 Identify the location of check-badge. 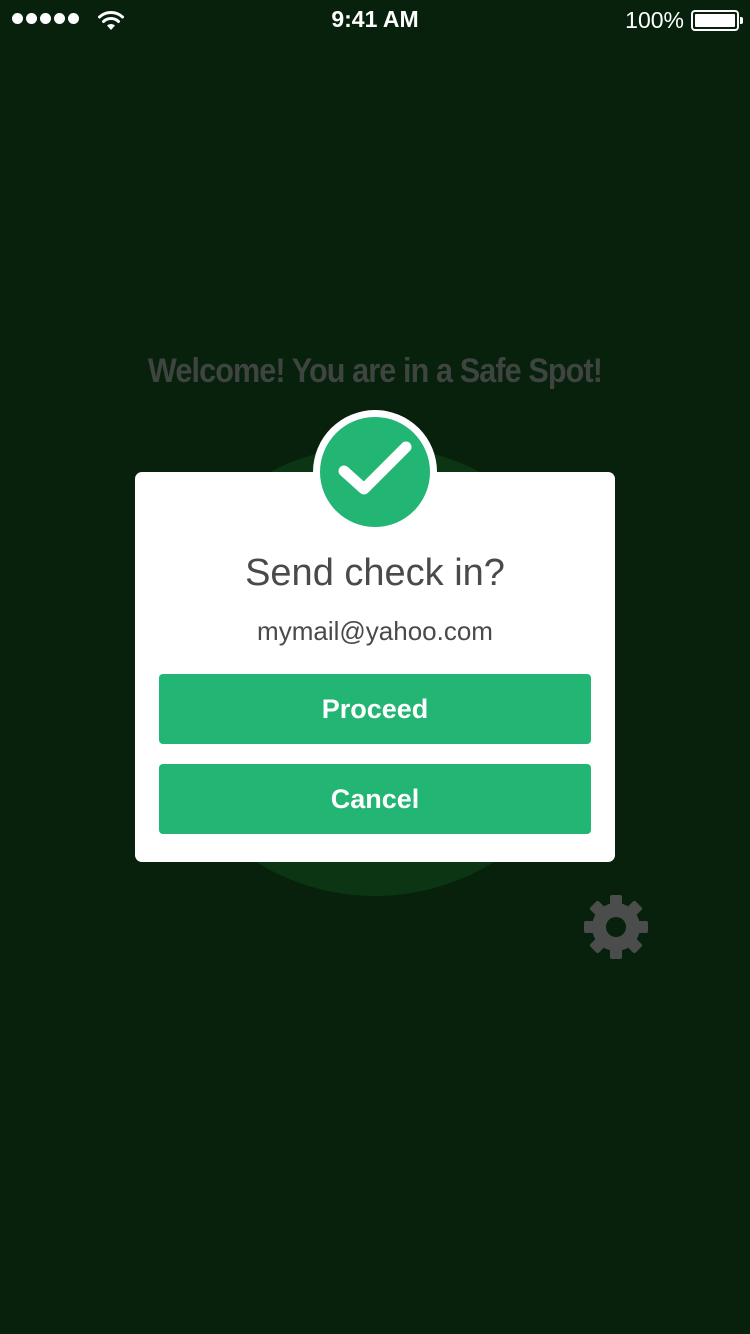
(375, 472).